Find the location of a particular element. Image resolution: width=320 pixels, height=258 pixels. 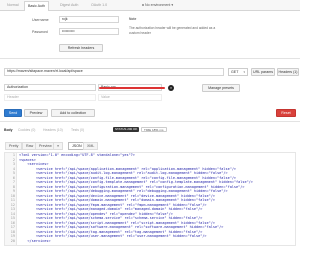

status-badge: STATUS 200 OK is located at coordinates (126, 129).